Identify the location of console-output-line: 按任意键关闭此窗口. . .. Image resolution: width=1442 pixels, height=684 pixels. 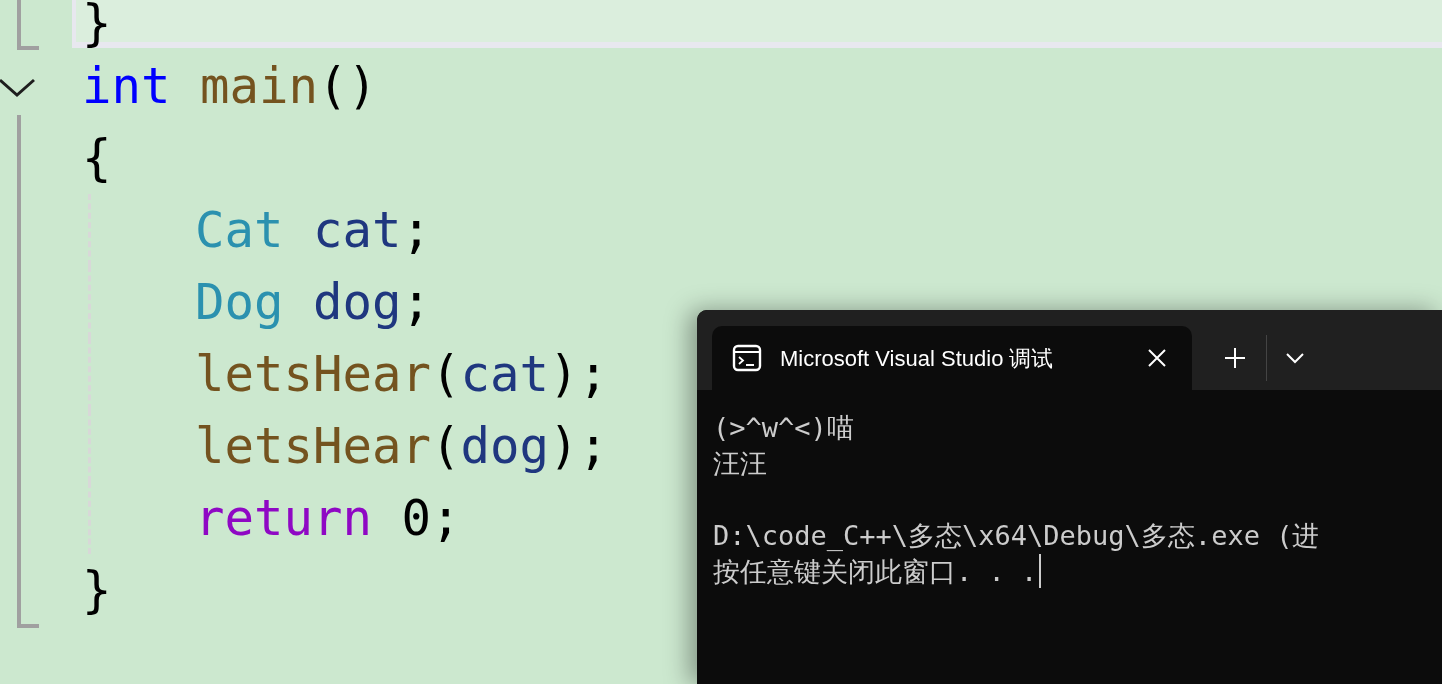
(875, 571).